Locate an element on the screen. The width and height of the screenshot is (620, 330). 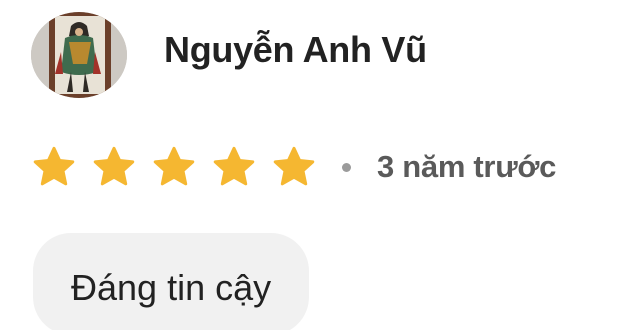
reviewer-name: Nguyễn Anh Vũ is located at coordinates (295, 50).